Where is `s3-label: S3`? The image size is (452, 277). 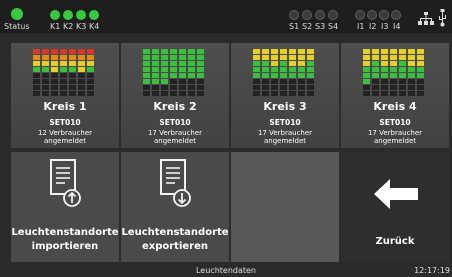 s3-label: S3 is located at coordinates (320, 26).